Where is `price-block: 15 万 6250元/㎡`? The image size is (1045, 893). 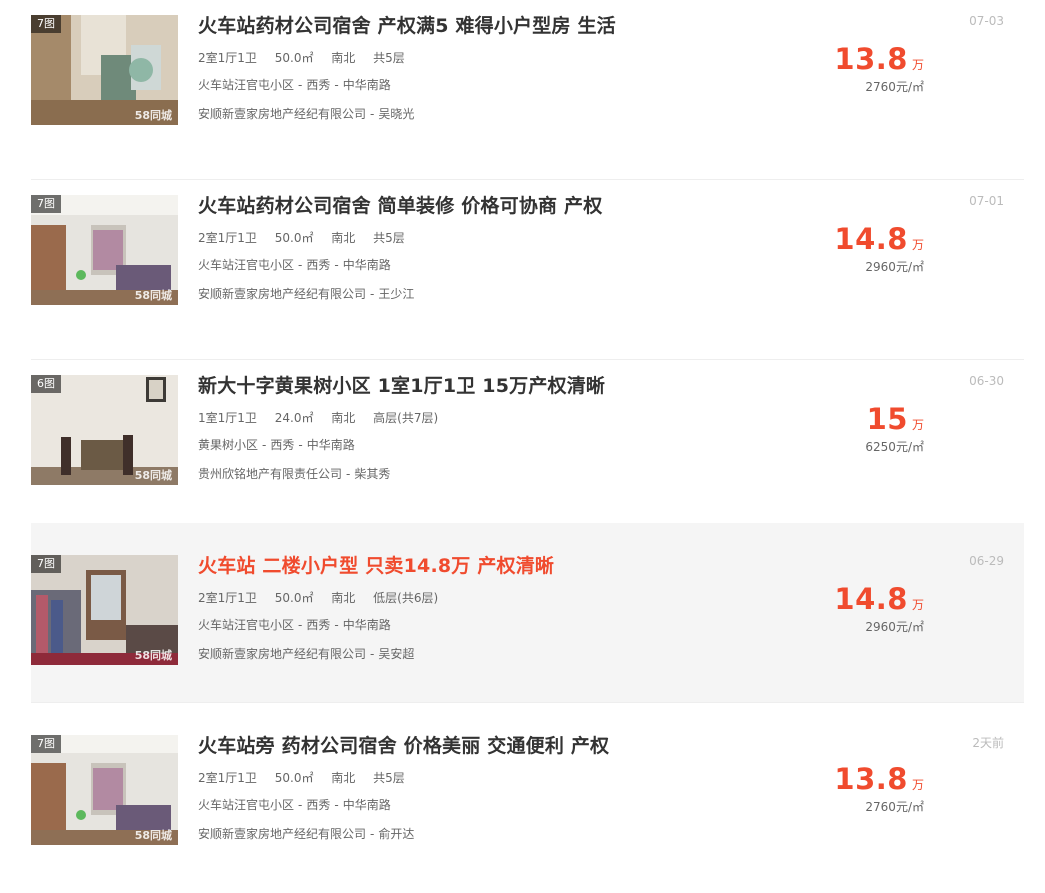
price-block: 15 万 6250元/㎡ is located at coordinates (894, 428).